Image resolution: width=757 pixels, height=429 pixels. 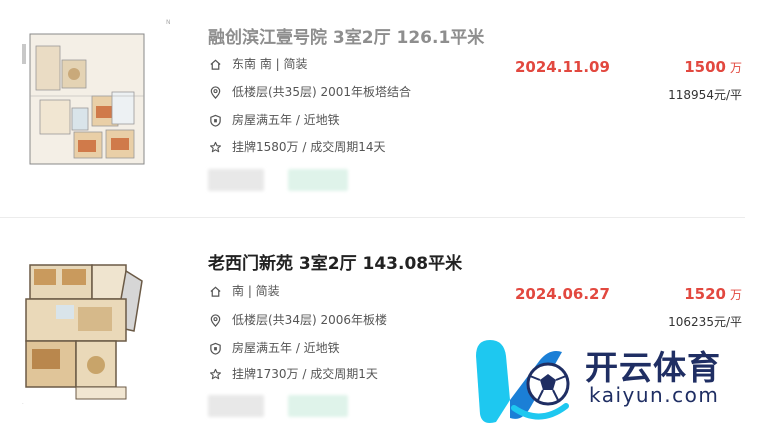 I want to click on house-info: 东南 南 | 简装, so click(x=258, y=64).